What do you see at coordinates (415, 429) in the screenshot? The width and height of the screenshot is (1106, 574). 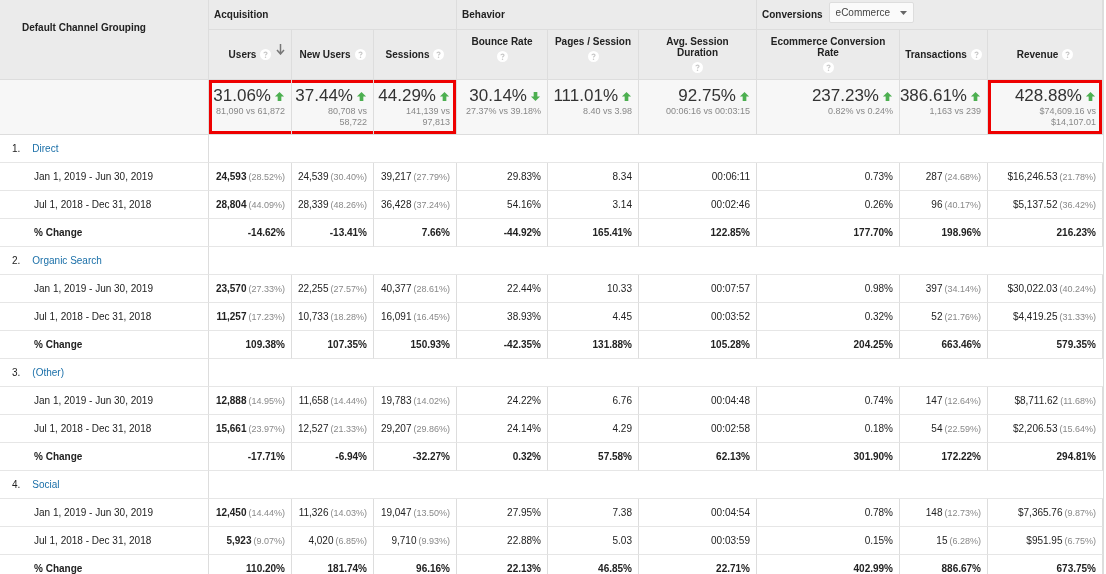 I see `table-cell: 29,207 (29.86%)` at bounding box center [415, 429].